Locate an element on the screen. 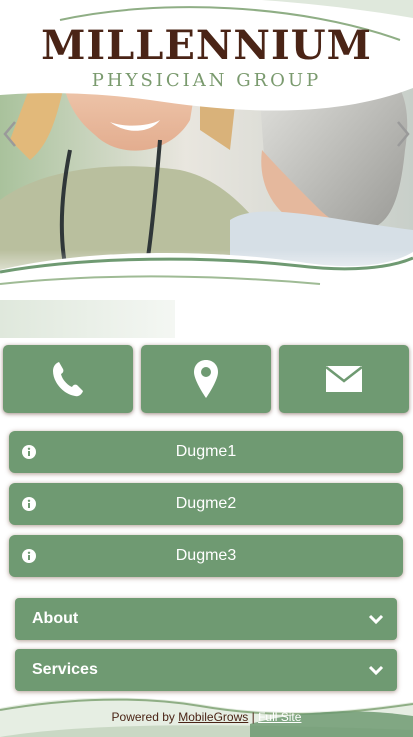  email-button is located at coordinates (344, 379).